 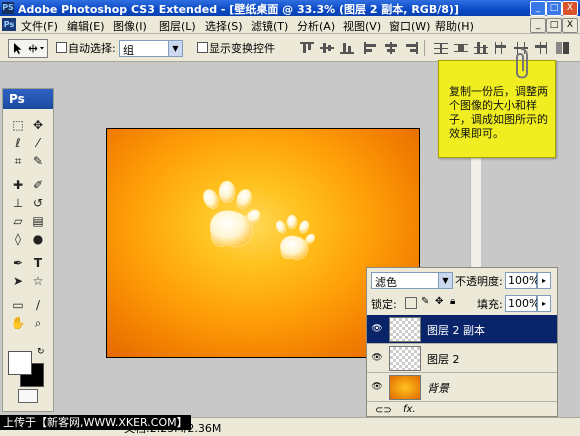 I want to click on foreground-color-swatch, so click(x=20, y=363).